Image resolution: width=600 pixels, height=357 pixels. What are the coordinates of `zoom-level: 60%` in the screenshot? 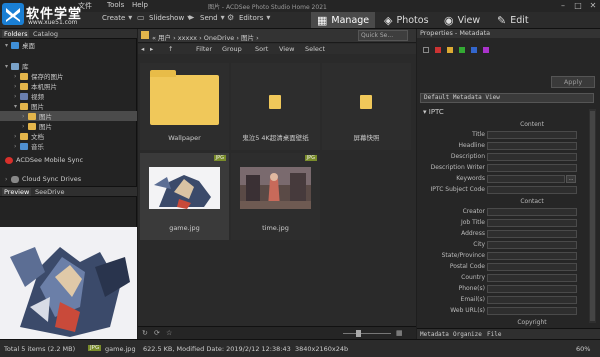 It's located at (583, 349).